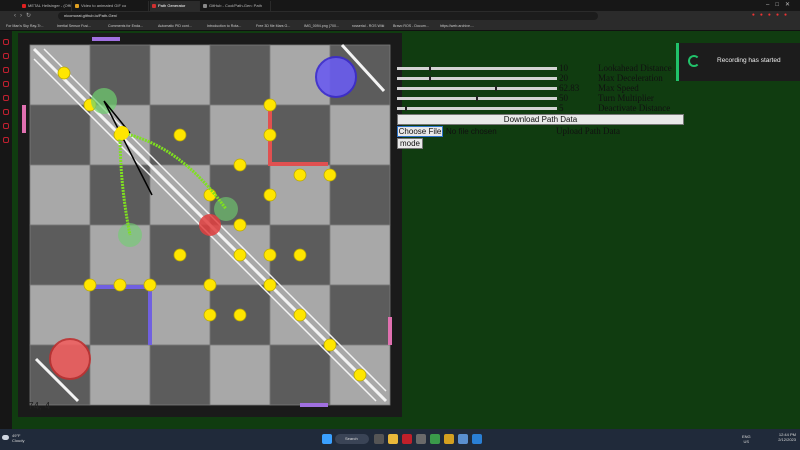 The height and width of the screenshot is (450, 800). What do you see at coordinates (477, 68) in the screenshot?
I see `lookahead-distance-slider` at bounding box center [477, 68].